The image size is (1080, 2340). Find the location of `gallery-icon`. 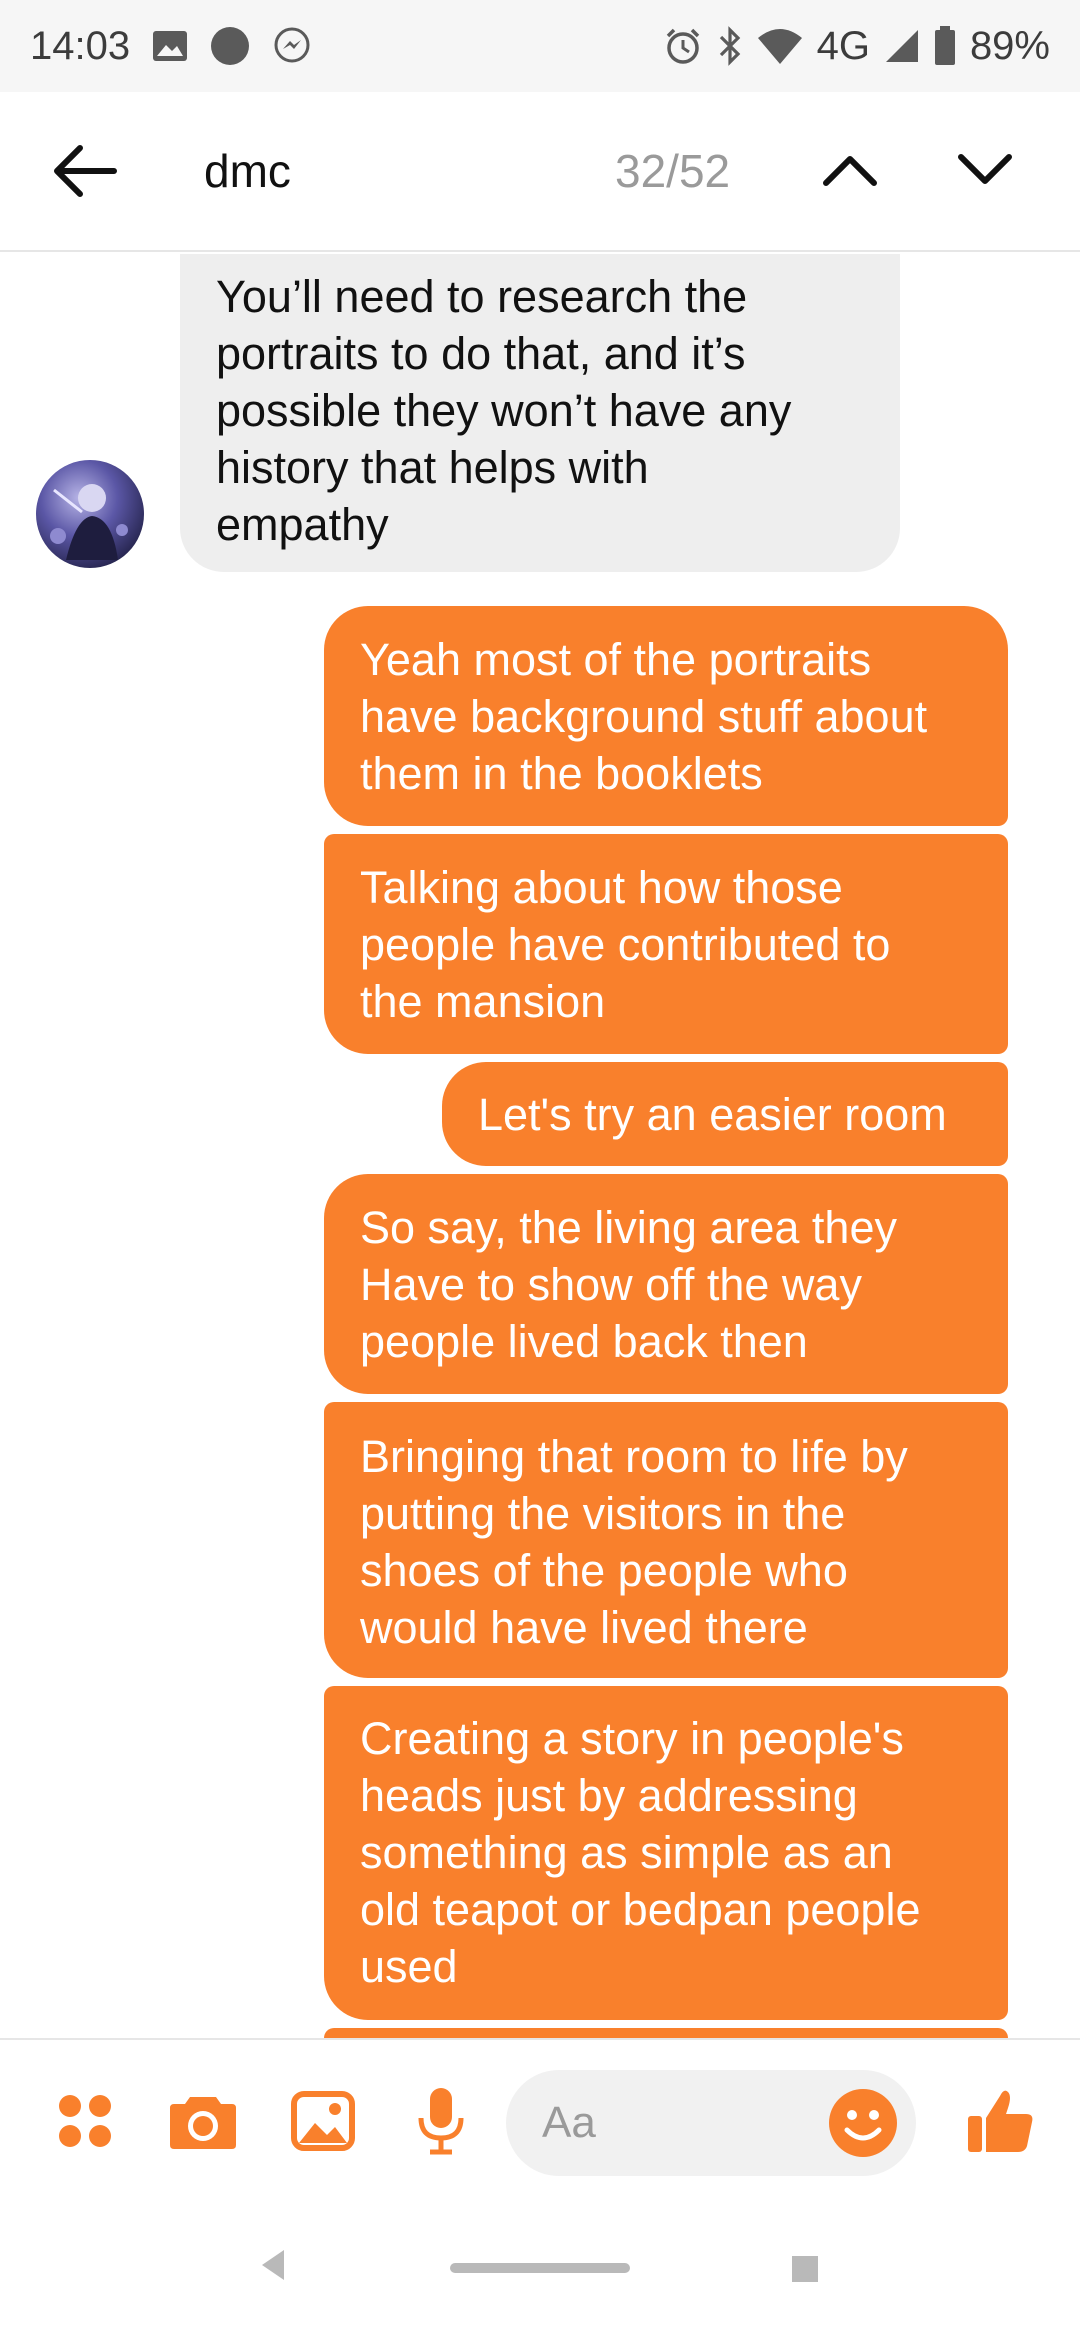

gallery-icon is located at coordinates (323, 2121).